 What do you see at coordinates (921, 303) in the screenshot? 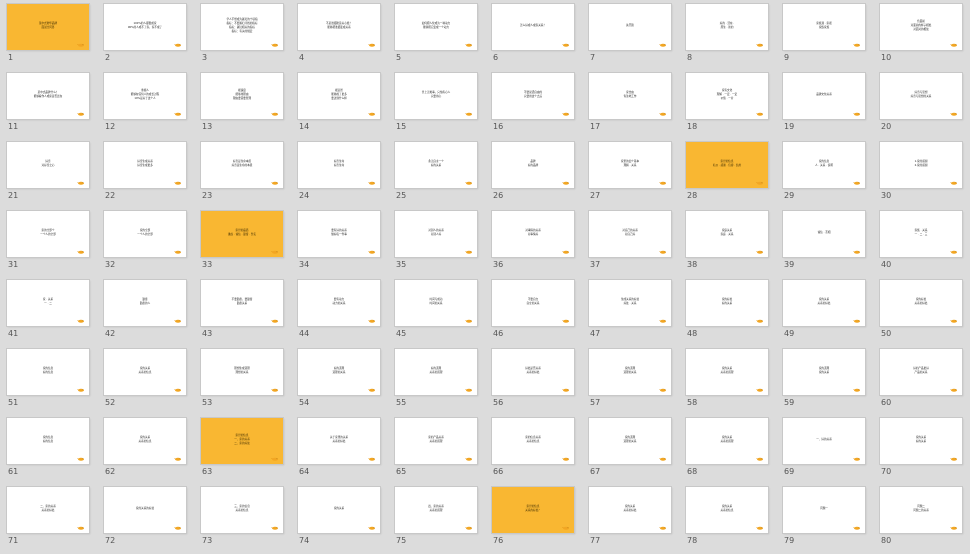
I see `slide-thumbnail-50: 家的好处 关系的好处` at bounding box center [921, 303].